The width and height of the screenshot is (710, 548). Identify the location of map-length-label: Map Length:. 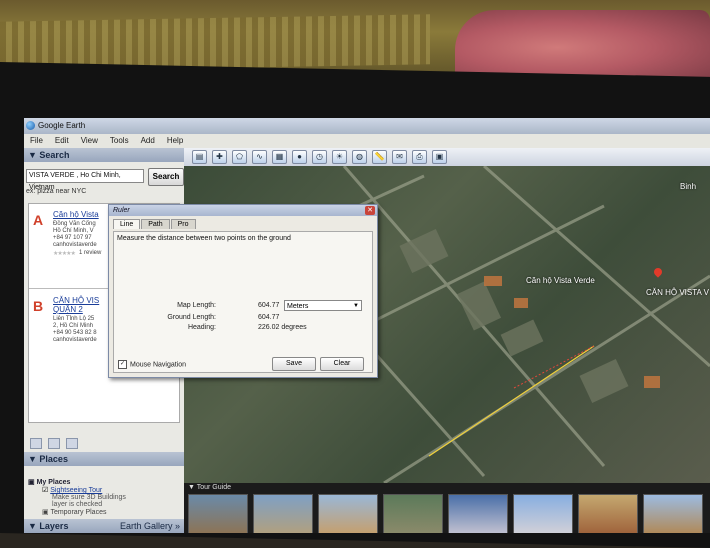
(196, 305).